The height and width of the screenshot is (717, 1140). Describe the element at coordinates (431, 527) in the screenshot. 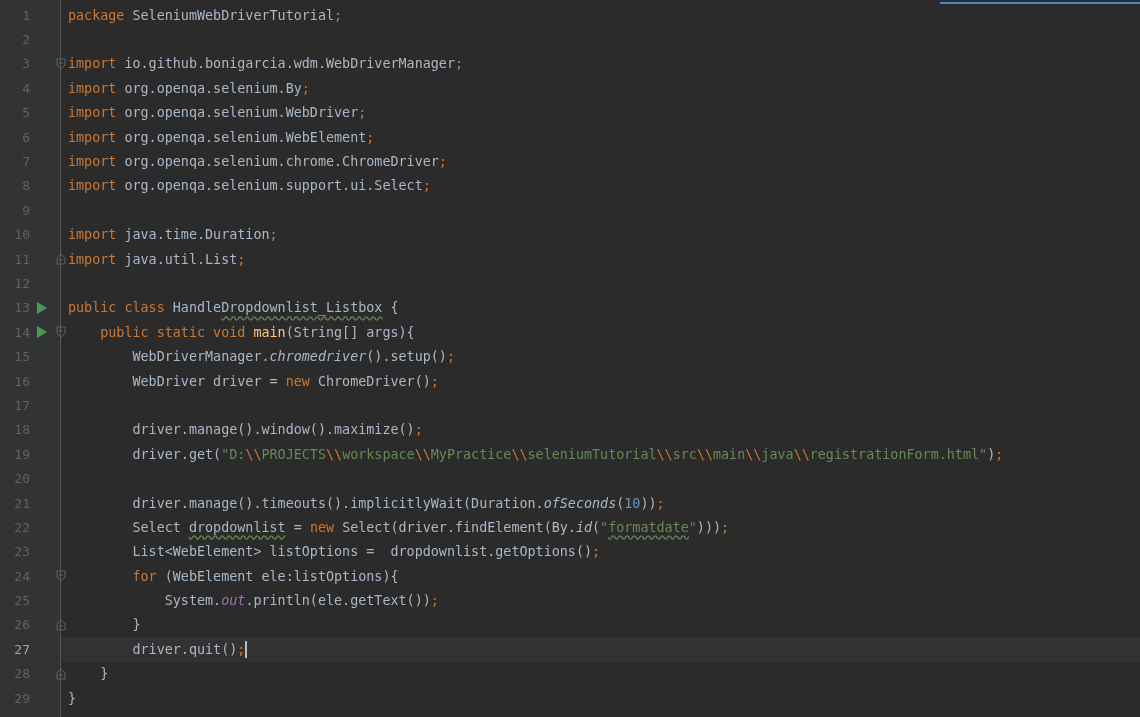

I see `code-line: Select dropdownlist = new Select(driver.findElement(By.id("formatdate")));` at that location.